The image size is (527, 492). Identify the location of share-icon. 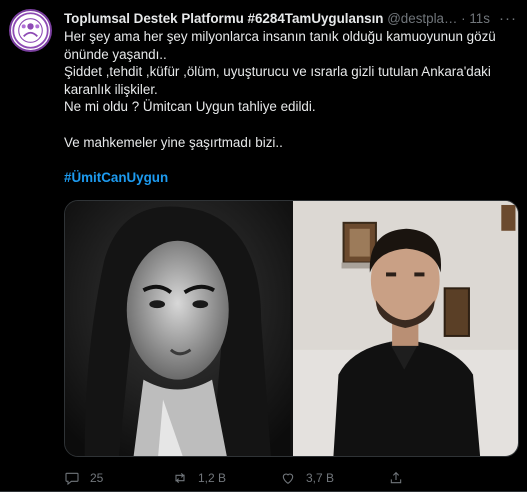
(396, 477).